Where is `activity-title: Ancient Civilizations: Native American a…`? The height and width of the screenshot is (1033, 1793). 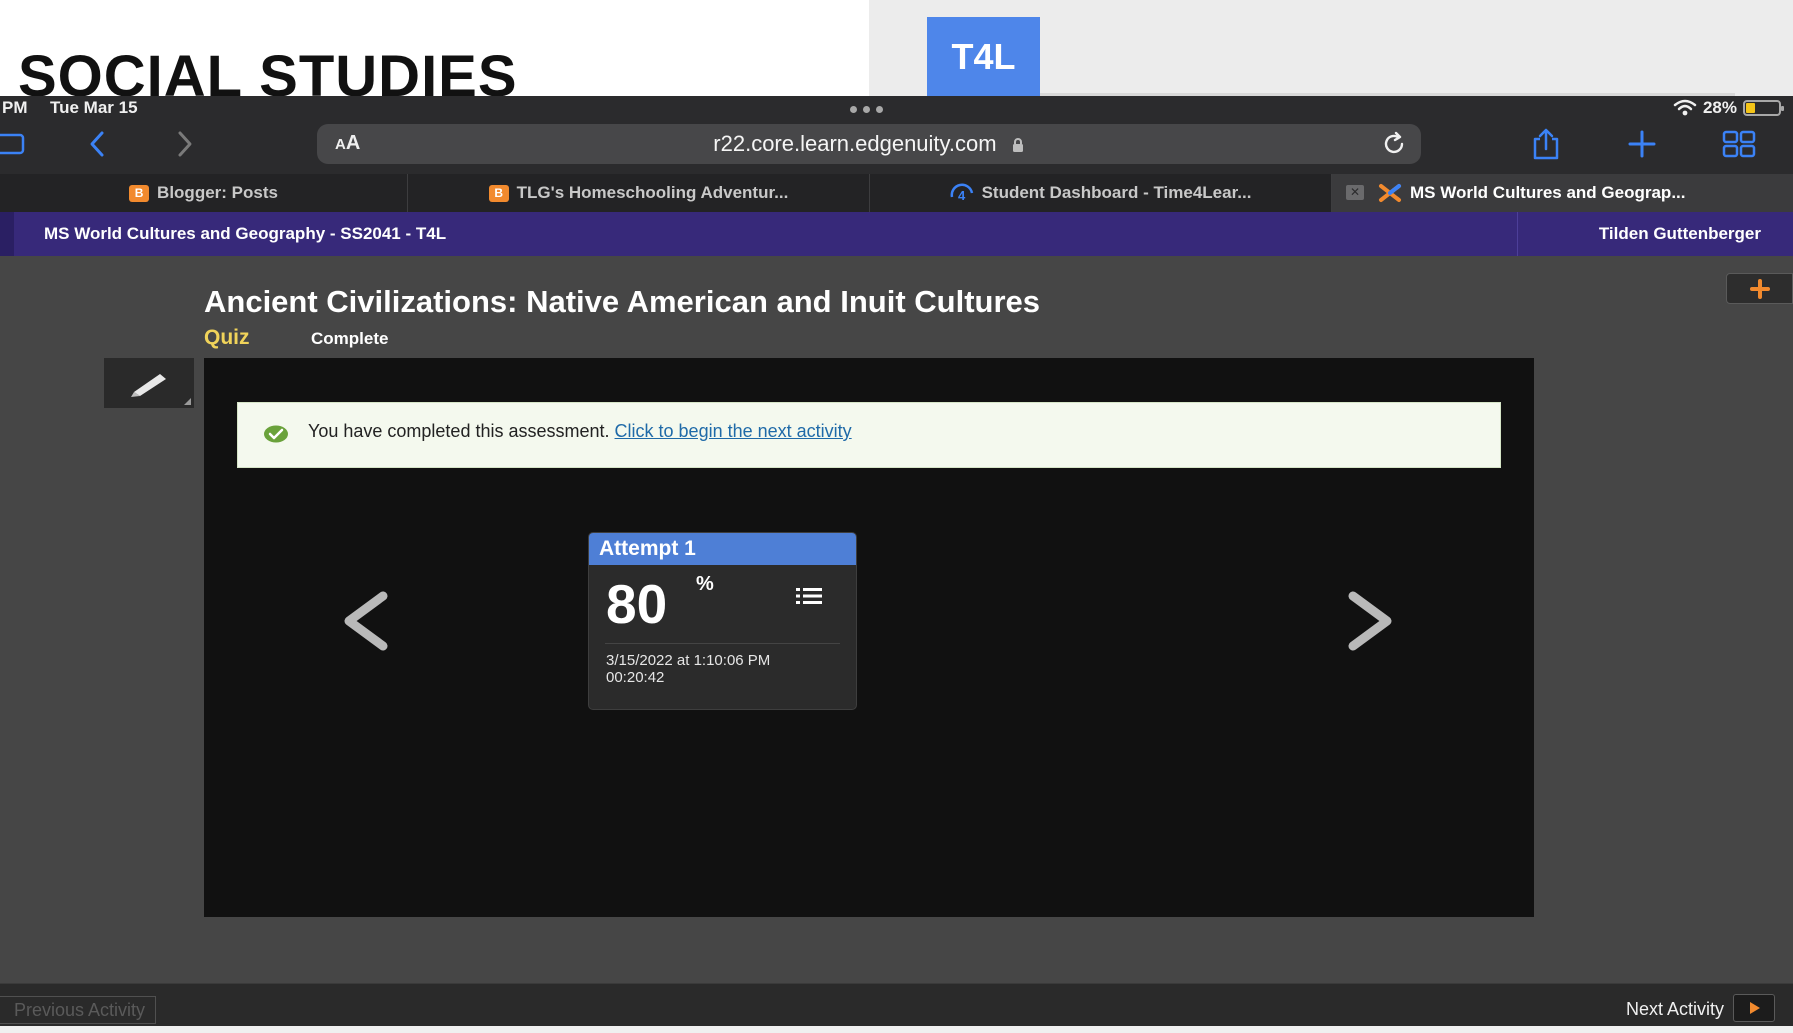 activity-title: Ancient Civilizations: Native American a… is located at coordinates (622, 301).